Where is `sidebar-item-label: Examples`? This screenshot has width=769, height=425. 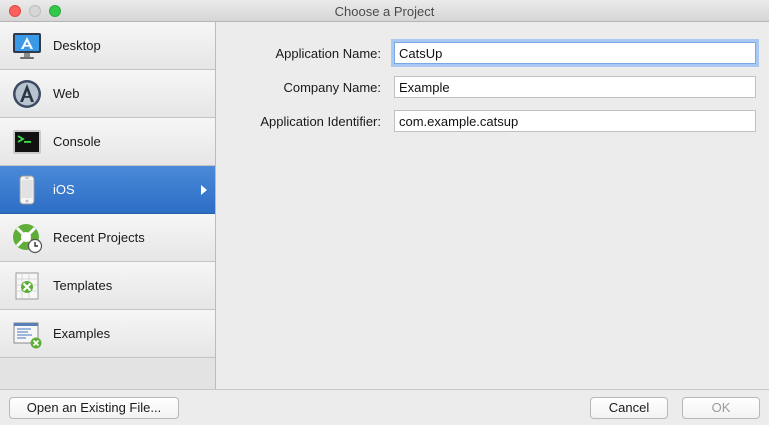
sidebar-item-label: Examples is located at coordinates (82, 333).